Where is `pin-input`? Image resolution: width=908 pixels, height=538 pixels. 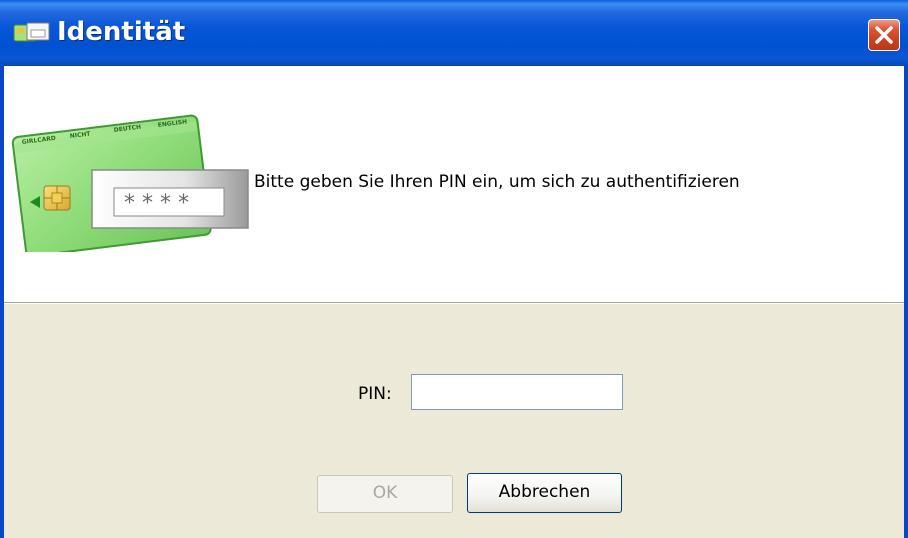 pin-input is located at coordinates (517, 392).